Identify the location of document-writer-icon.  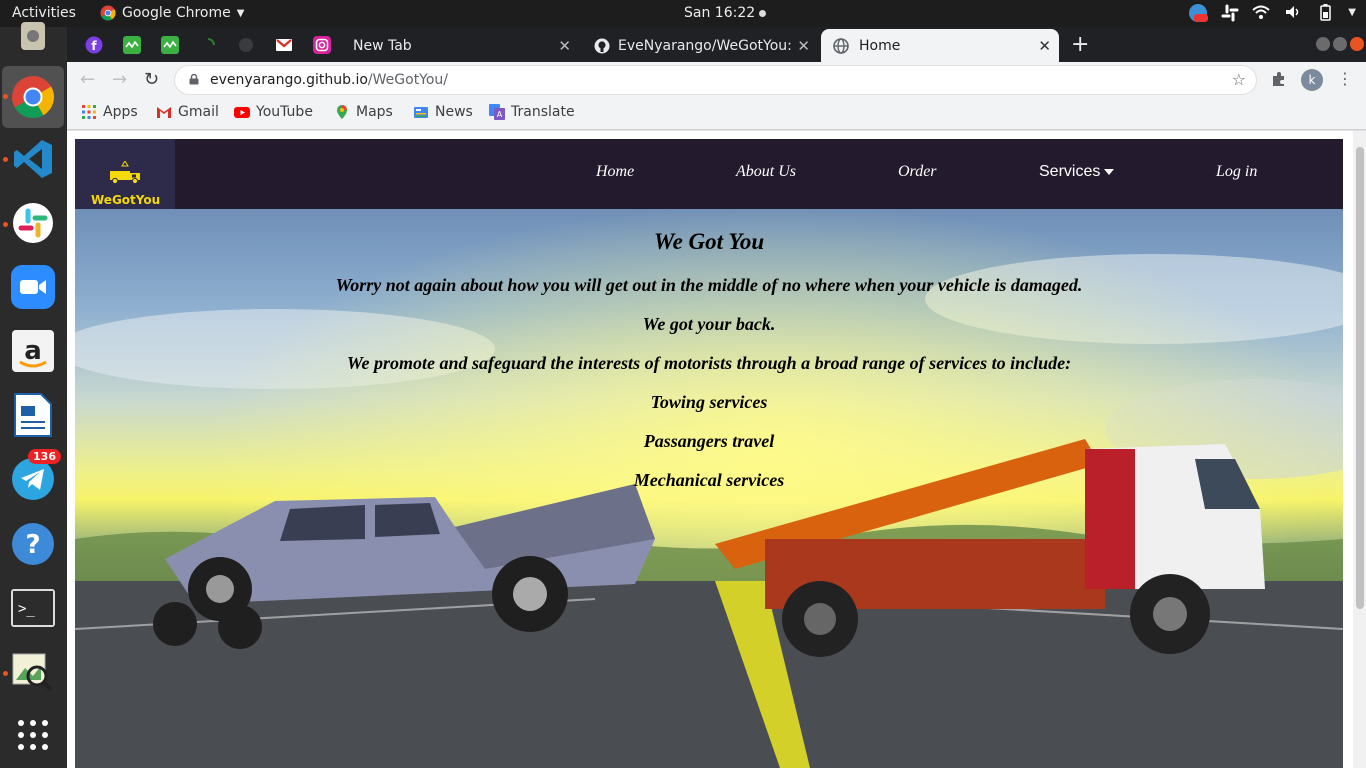
(33, 415).